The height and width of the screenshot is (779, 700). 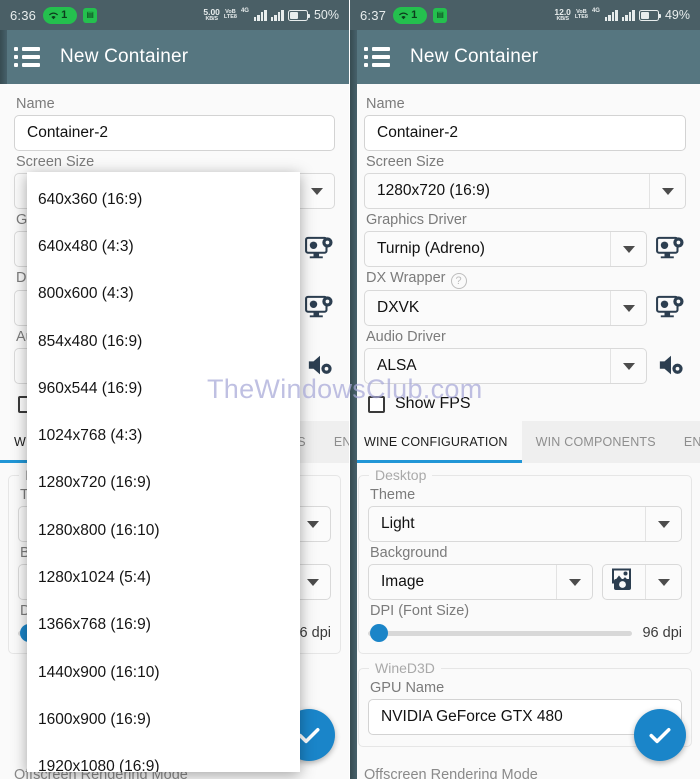 What do you see at coordinates (458, 281) in the screenshot?
I see `help-icon: ?` at bounding box center [458, 281].